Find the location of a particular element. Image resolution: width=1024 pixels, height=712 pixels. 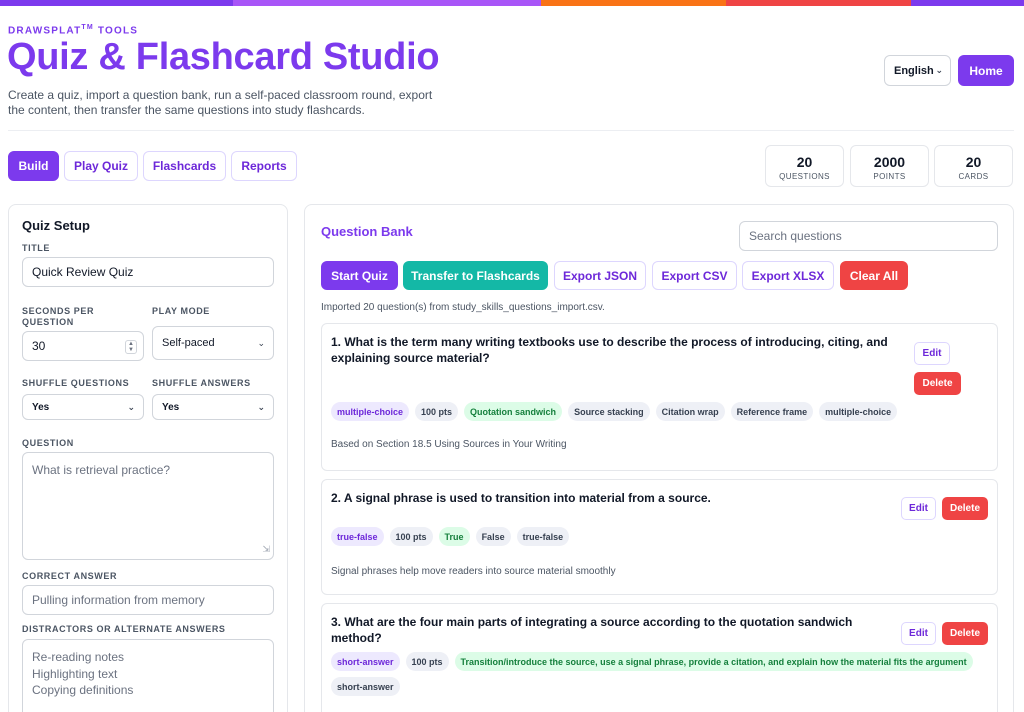

seconds-label: SECONDS PER QUESTION is located at coordinates (58, 316).